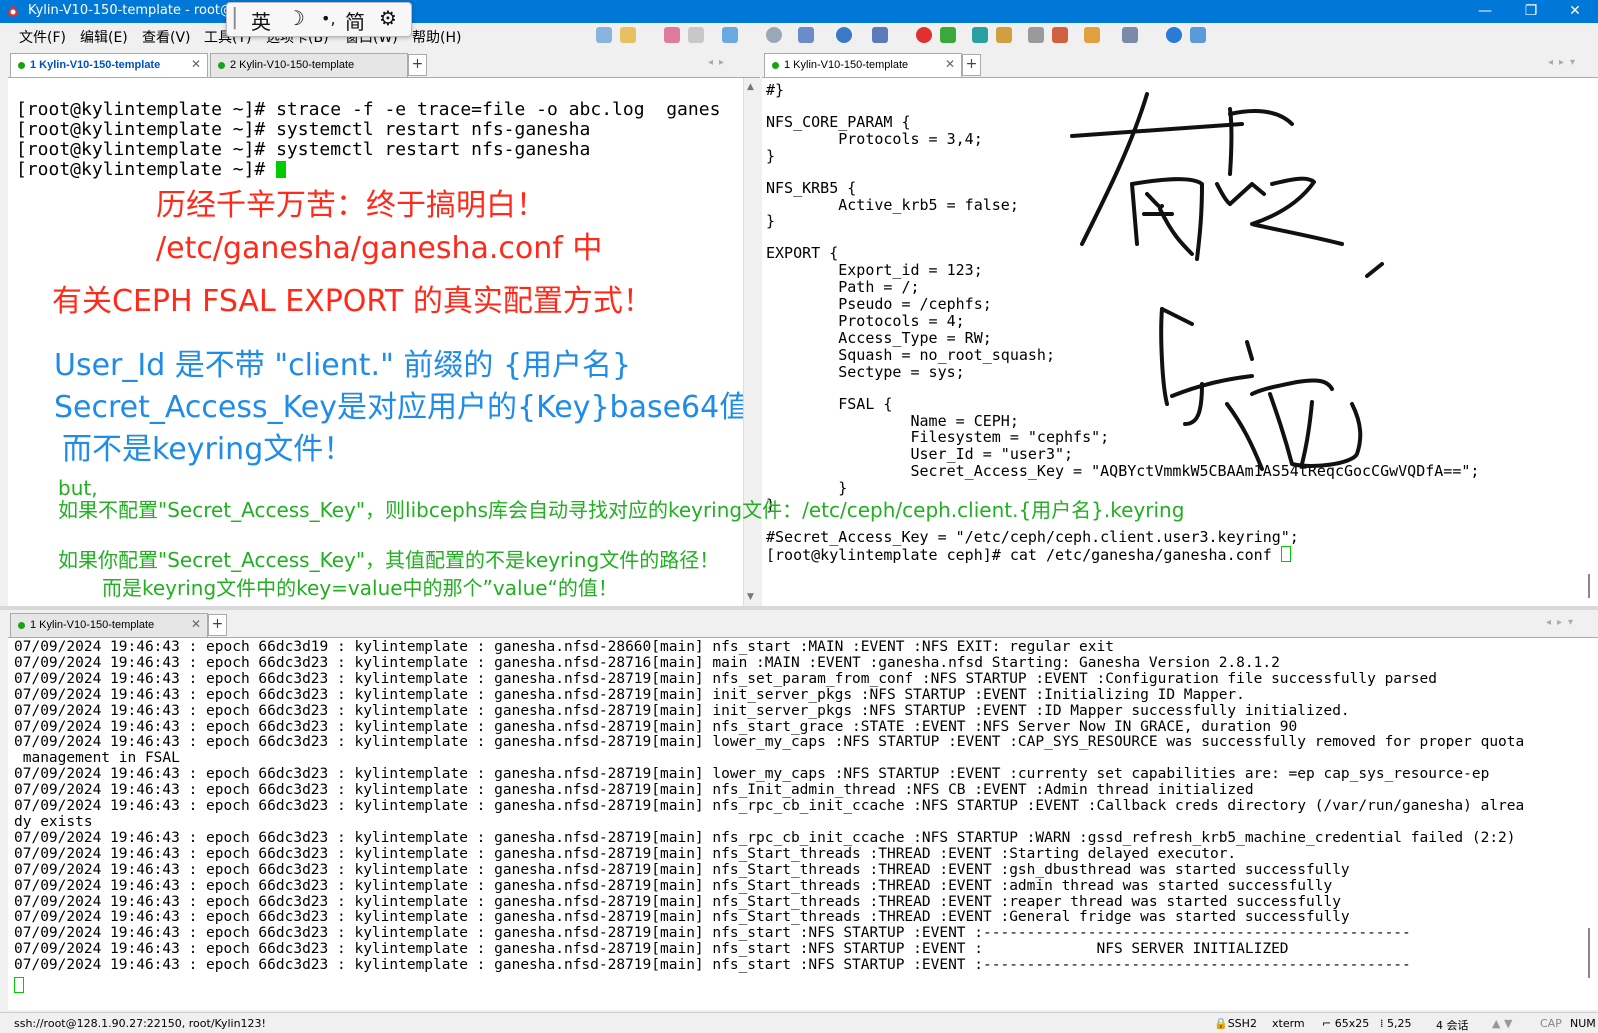 This screenshot has width=1598, height=1033. I want to click on disconnect-icon, so click(672, 35).